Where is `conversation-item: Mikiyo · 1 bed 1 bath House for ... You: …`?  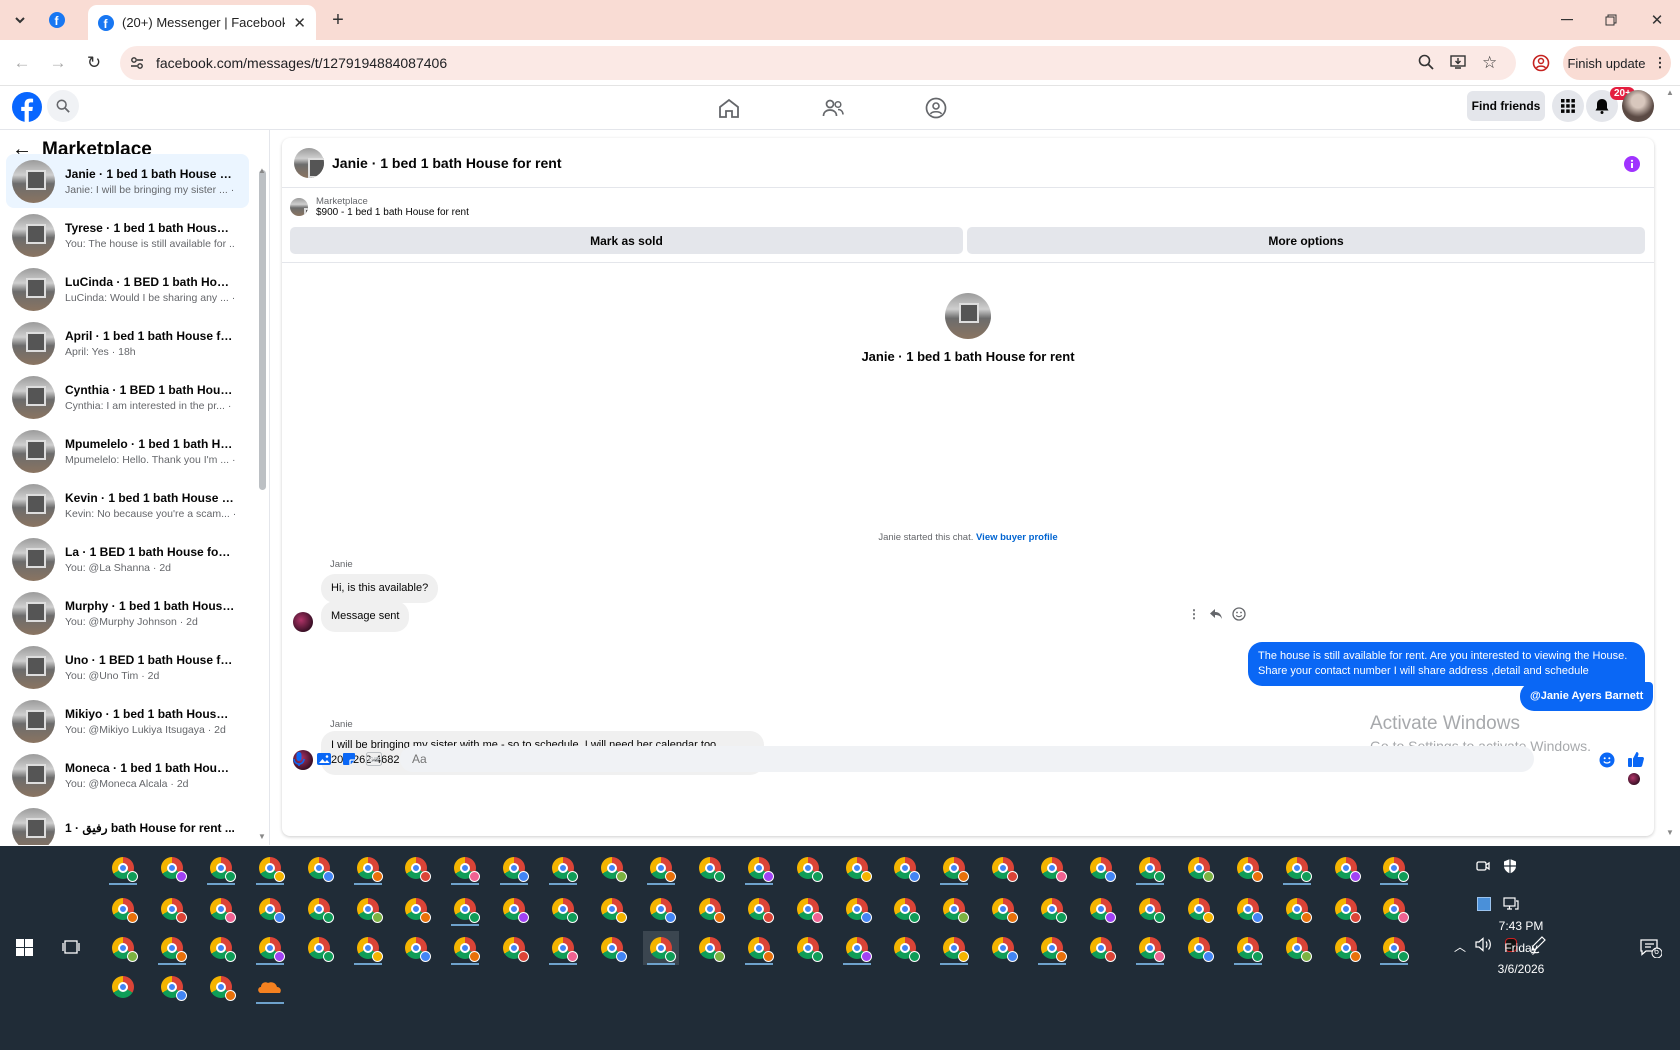 conversation-item: Mikiyo · 1 bed 1 bath House for ... You: … is located at coordinates (127, 721).